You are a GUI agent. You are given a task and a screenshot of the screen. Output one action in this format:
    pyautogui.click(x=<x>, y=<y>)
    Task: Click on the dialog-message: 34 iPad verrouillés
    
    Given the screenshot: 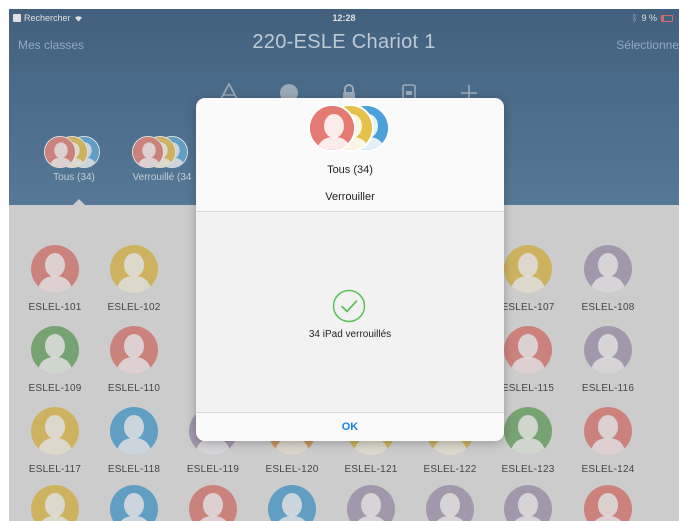 What is the action you would take?
    pyautogui.click(x=350, y=334)
    